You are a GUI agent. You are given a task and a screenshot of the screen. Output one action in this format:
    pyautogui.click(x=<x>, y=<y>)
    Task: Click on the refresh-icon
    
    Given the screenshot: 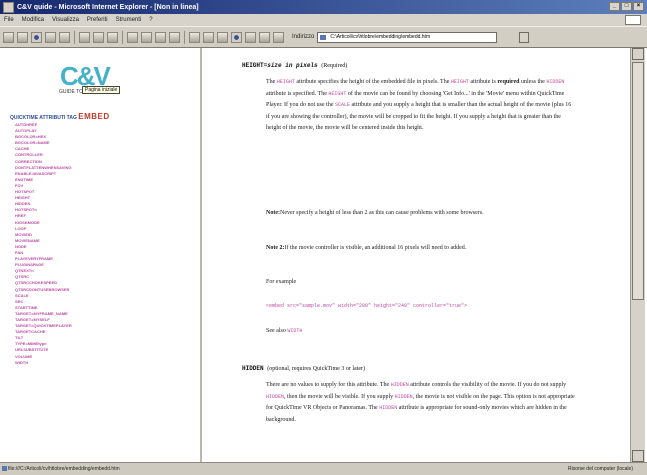 What is the action you would take?
    pyautogui.click(x=50, y=37)
    